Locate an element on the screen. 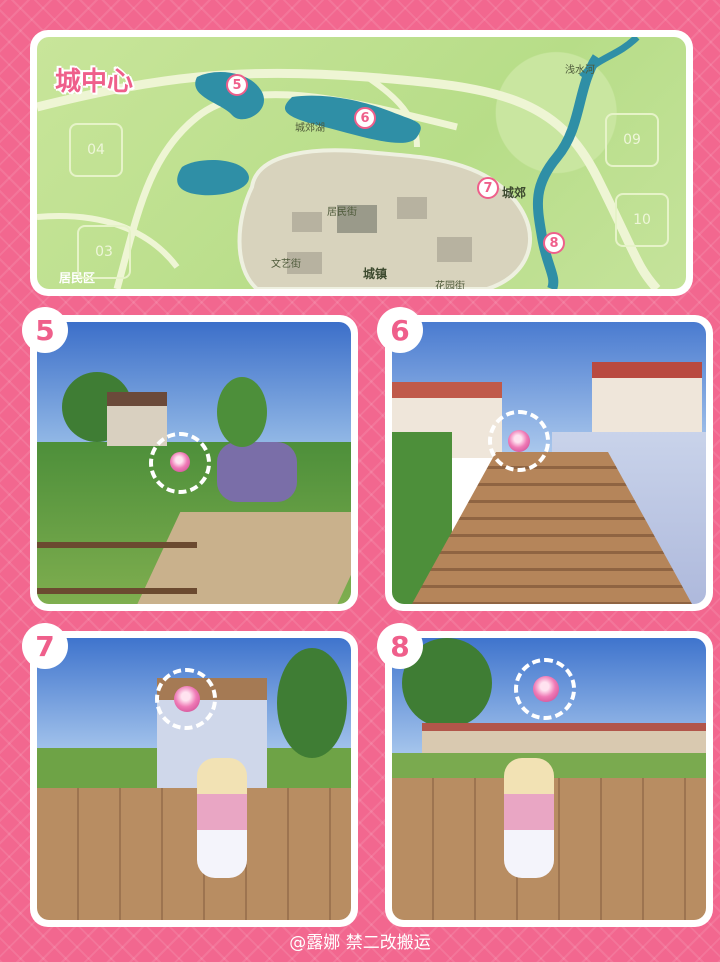 Image resolution: width=720 pixels, height=962 pixels. map-label-lake: 城郊湖 is located at coordinates (310, 128).